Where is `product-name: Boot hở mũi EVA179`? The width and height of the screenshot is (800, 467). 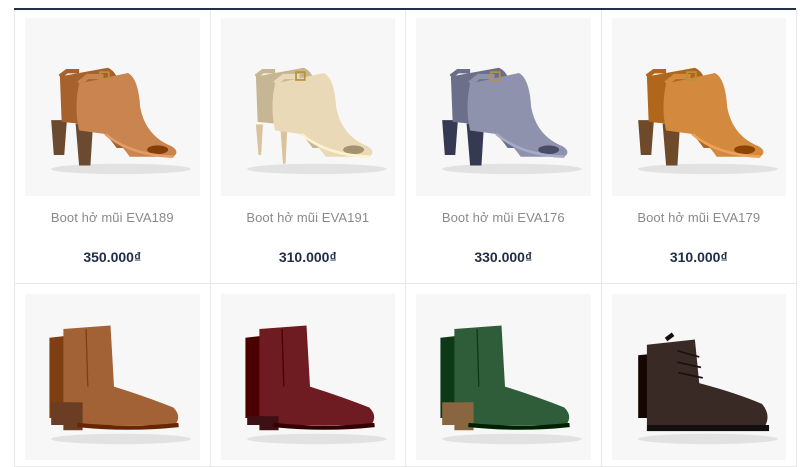 product-name: Boot hở mũi EVA179 is located at coordinates (699, 217).